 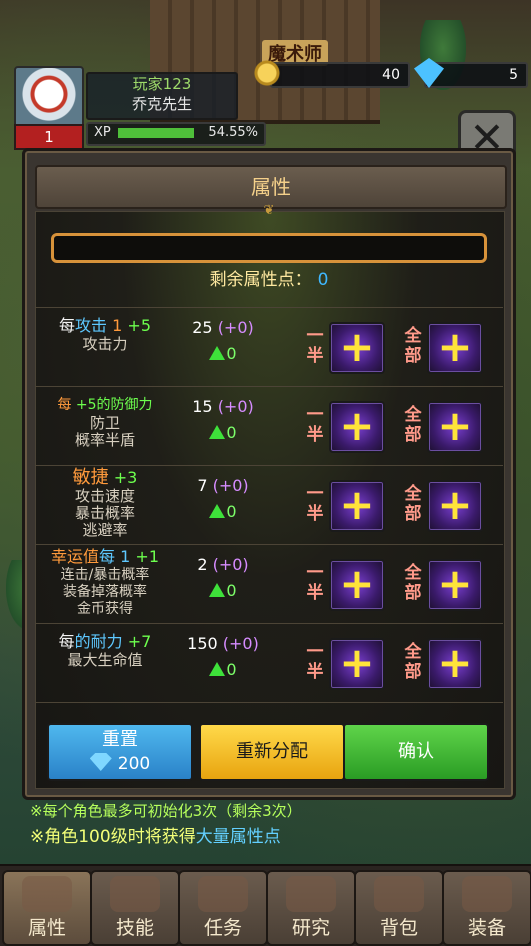 I want to click on attribute-progress-bar, so click(x=269, y=248).